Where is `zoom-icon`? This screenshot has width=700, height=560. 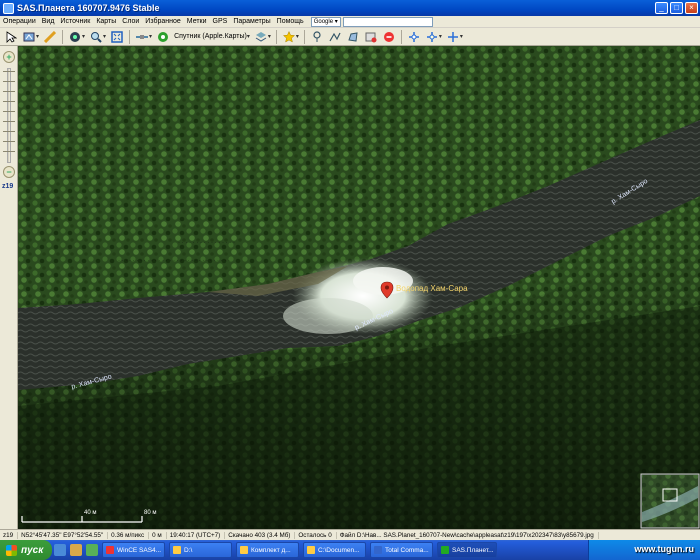
zoom-icon is located at coordinates (96, 37).